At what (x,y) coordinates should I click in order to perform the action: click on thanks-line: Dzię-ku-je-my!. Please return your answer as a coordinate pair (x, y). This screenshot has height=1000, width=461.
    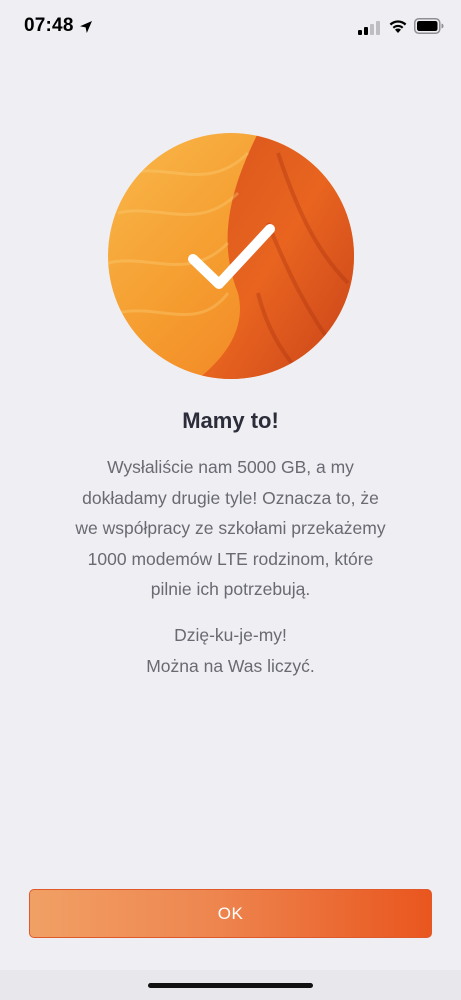
    Looking at the image, I should click on (230, 635).